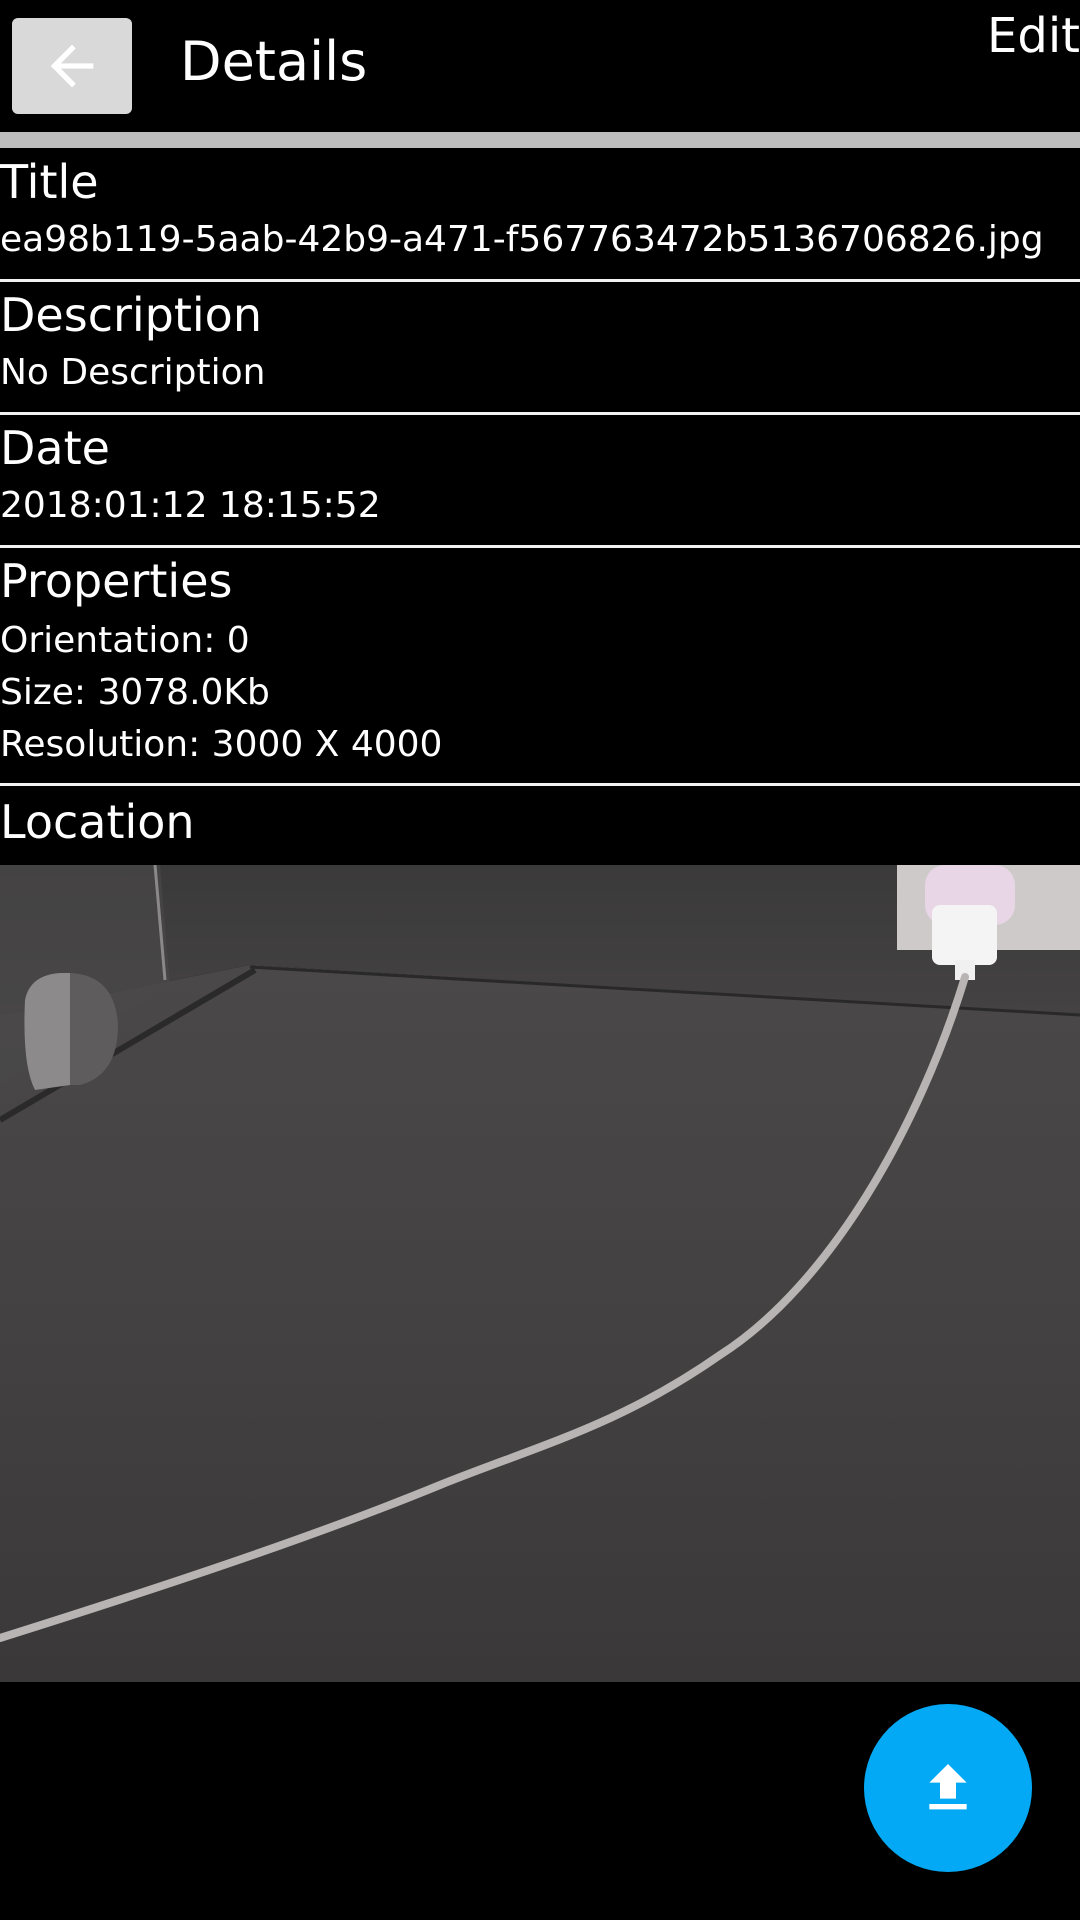 The image size is (1080, 1920). I want to click on upload-button, so click(948, 1788).